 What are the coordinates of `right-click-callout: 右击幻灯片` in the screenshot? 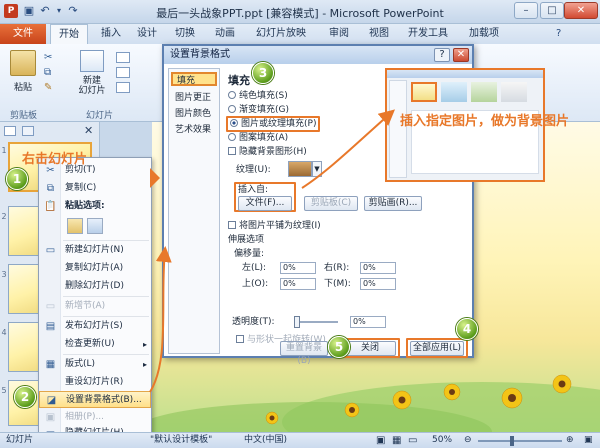 It's located at (55, 159).